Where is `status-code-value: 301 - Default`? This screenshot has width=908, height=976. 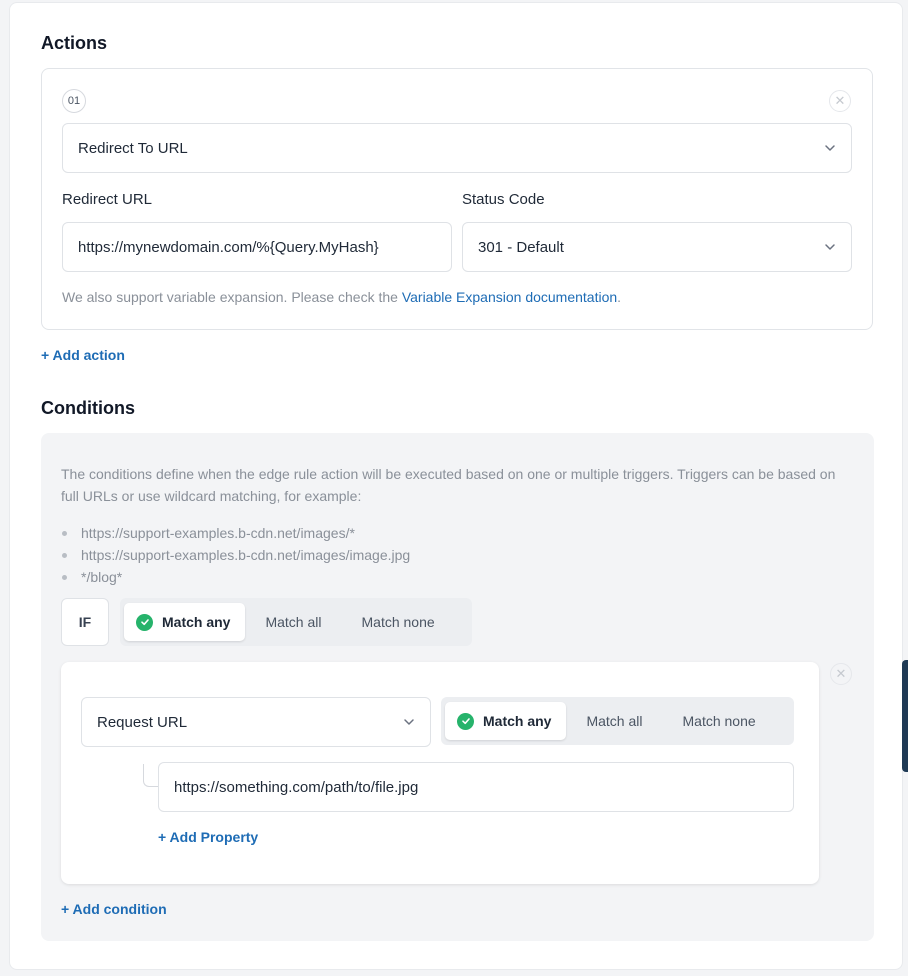
status-code-value: 301 - Default is located at coordinates (521, 247).